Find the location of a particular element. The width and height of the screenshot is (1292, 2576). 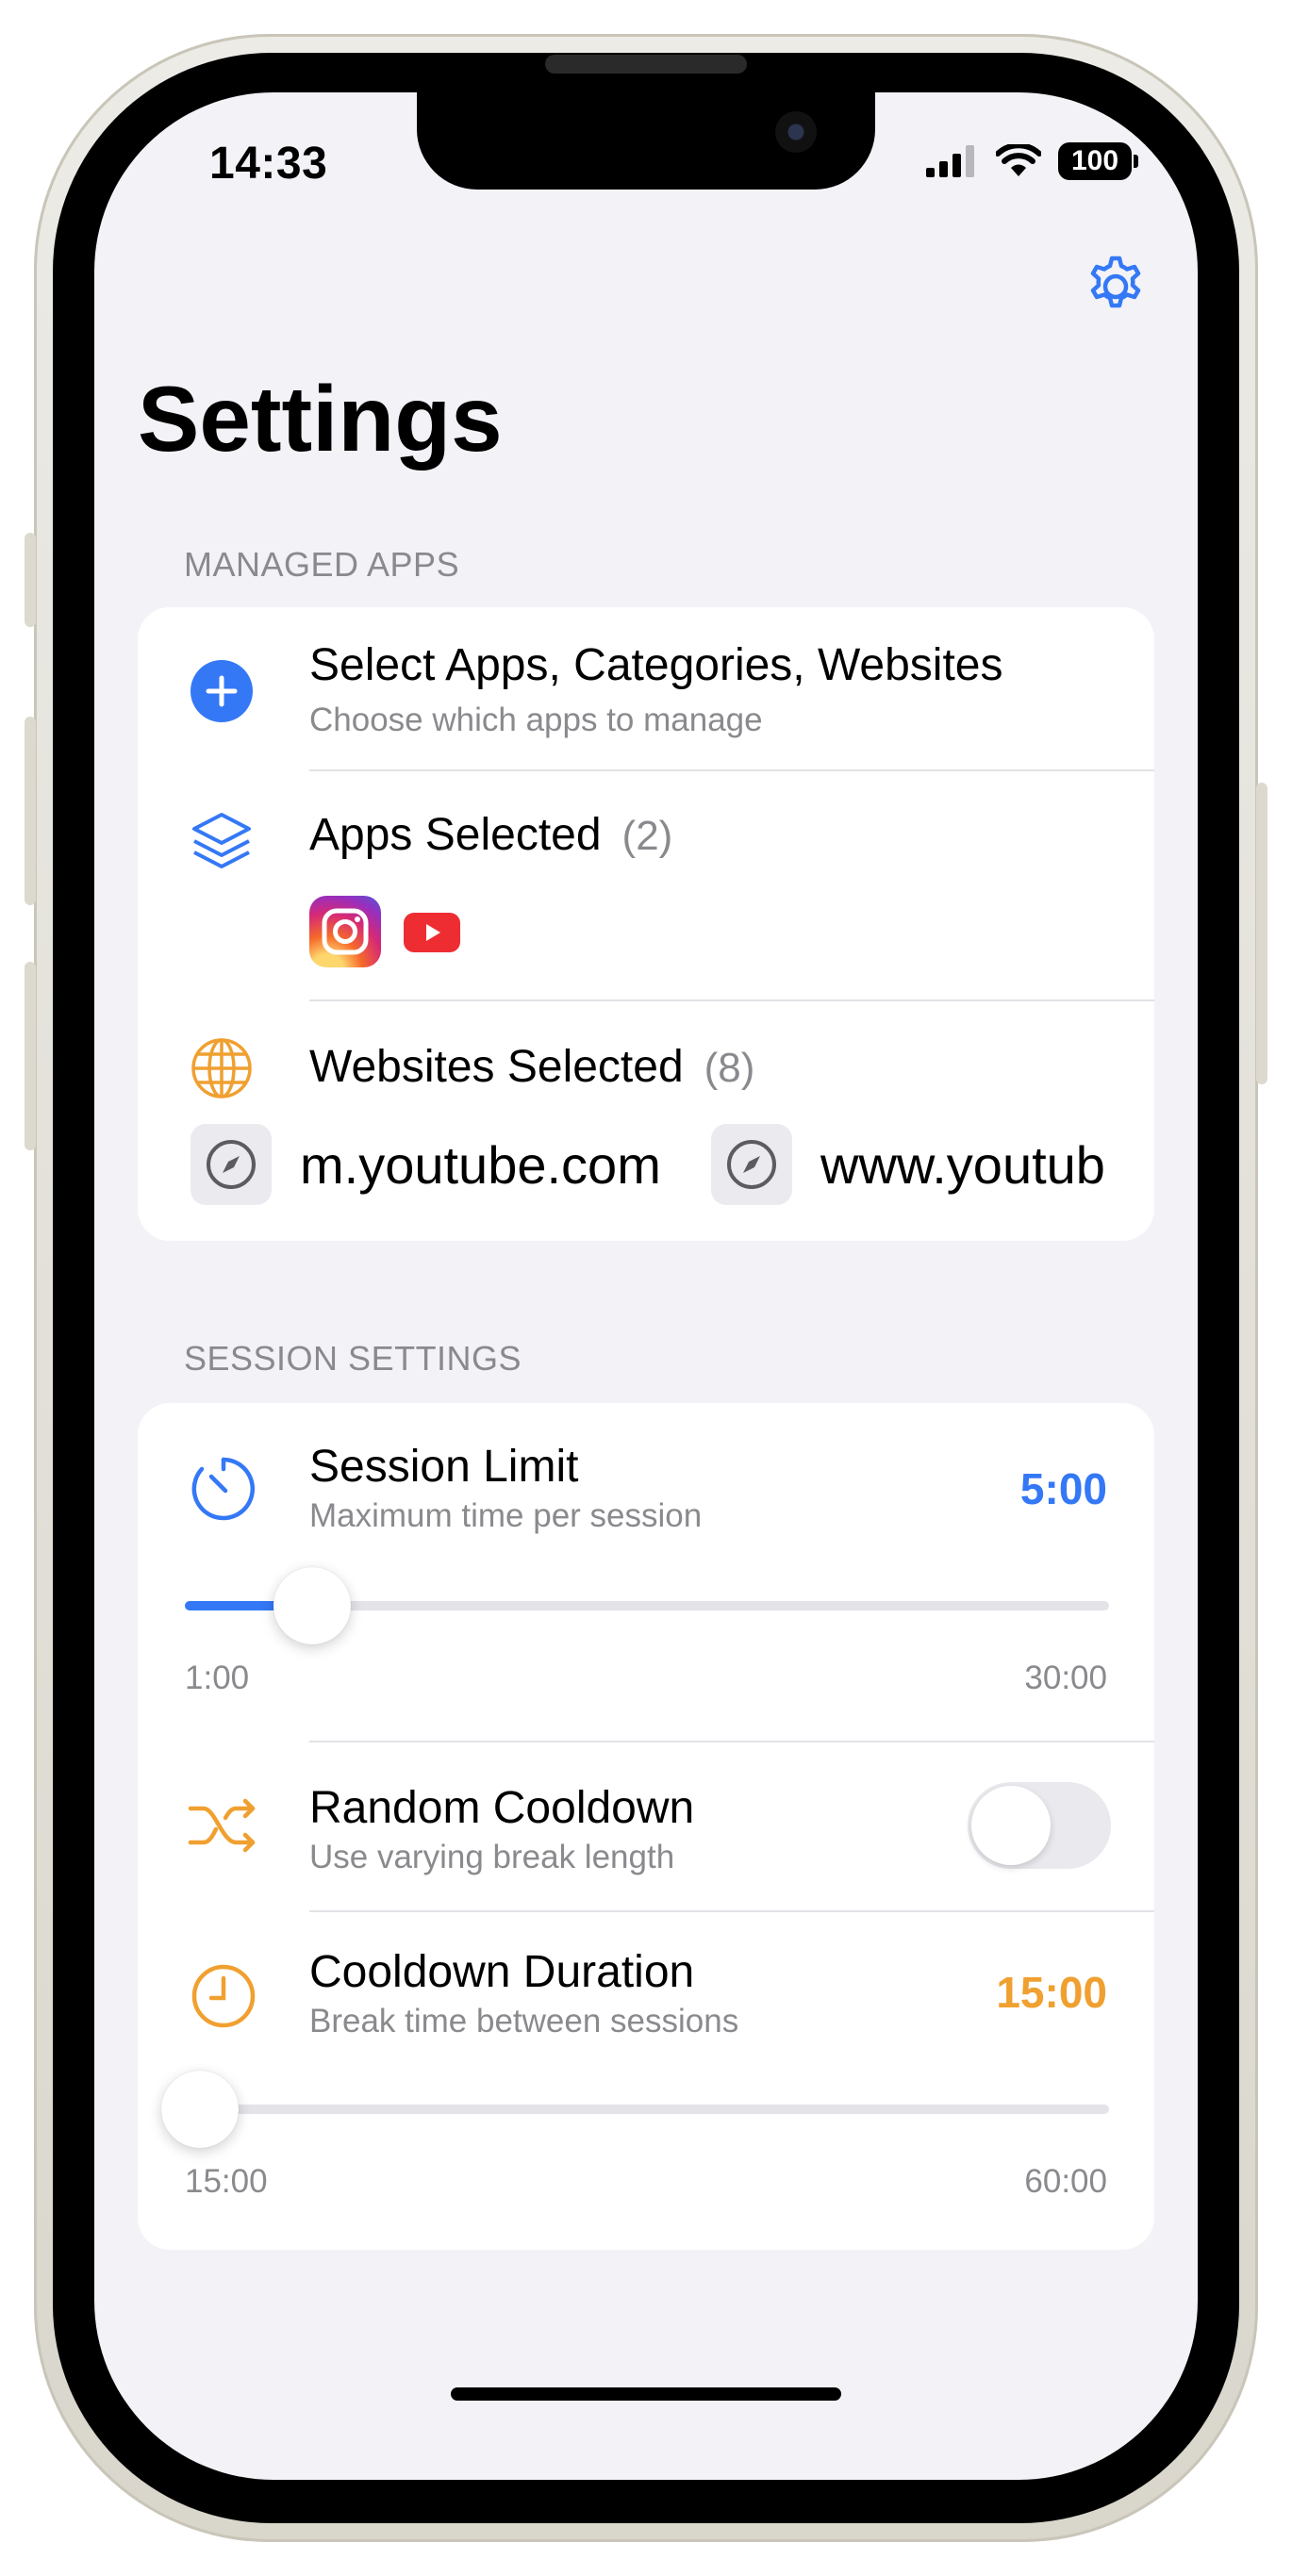

websites-chip-strip: m.youtube.com www.youtub is located at coordinates (648, 1166).